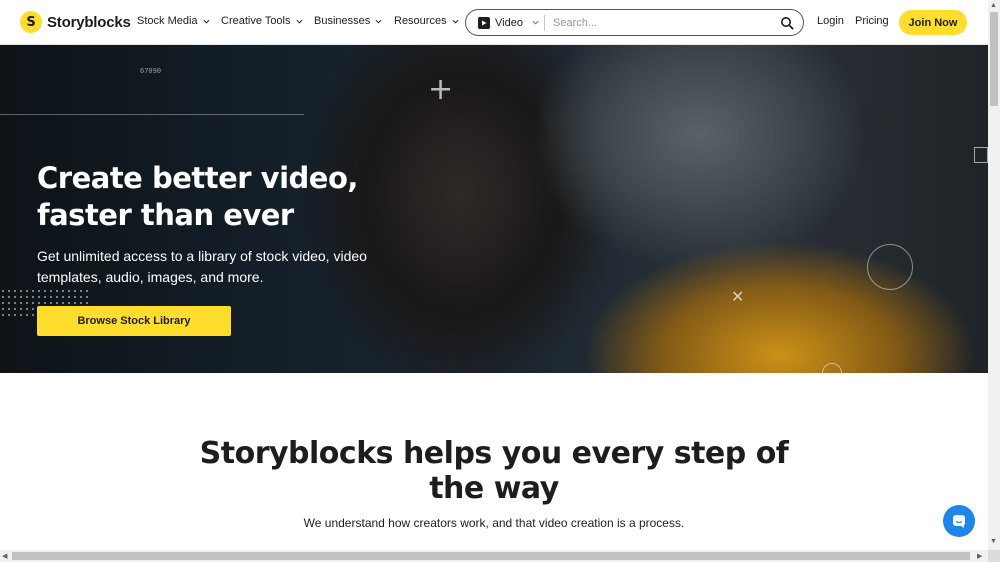  Describe the element at coordinates (491, 556) in the screenshot. I see `horizontal-scroll-thumb` at that location.